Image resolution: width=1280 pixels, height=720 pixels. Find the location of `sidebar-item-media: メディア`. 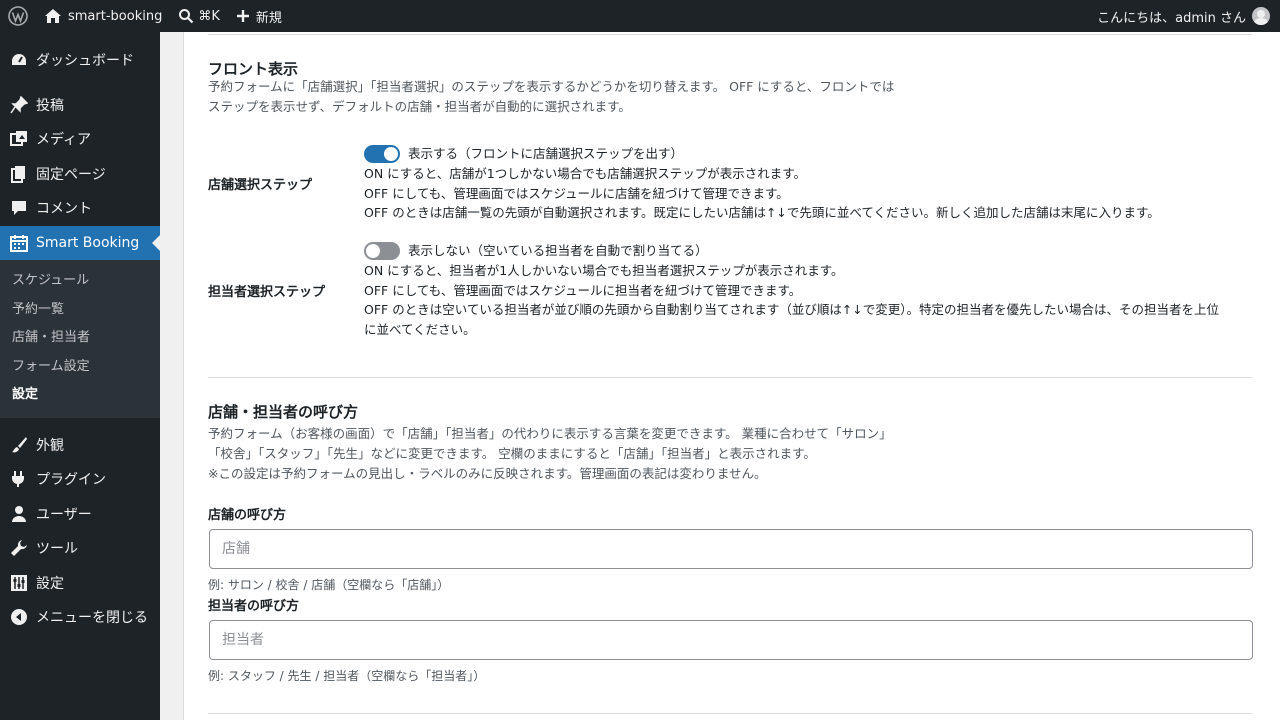

sidebar-item-media: メディア is located at coordinates (80, 139).